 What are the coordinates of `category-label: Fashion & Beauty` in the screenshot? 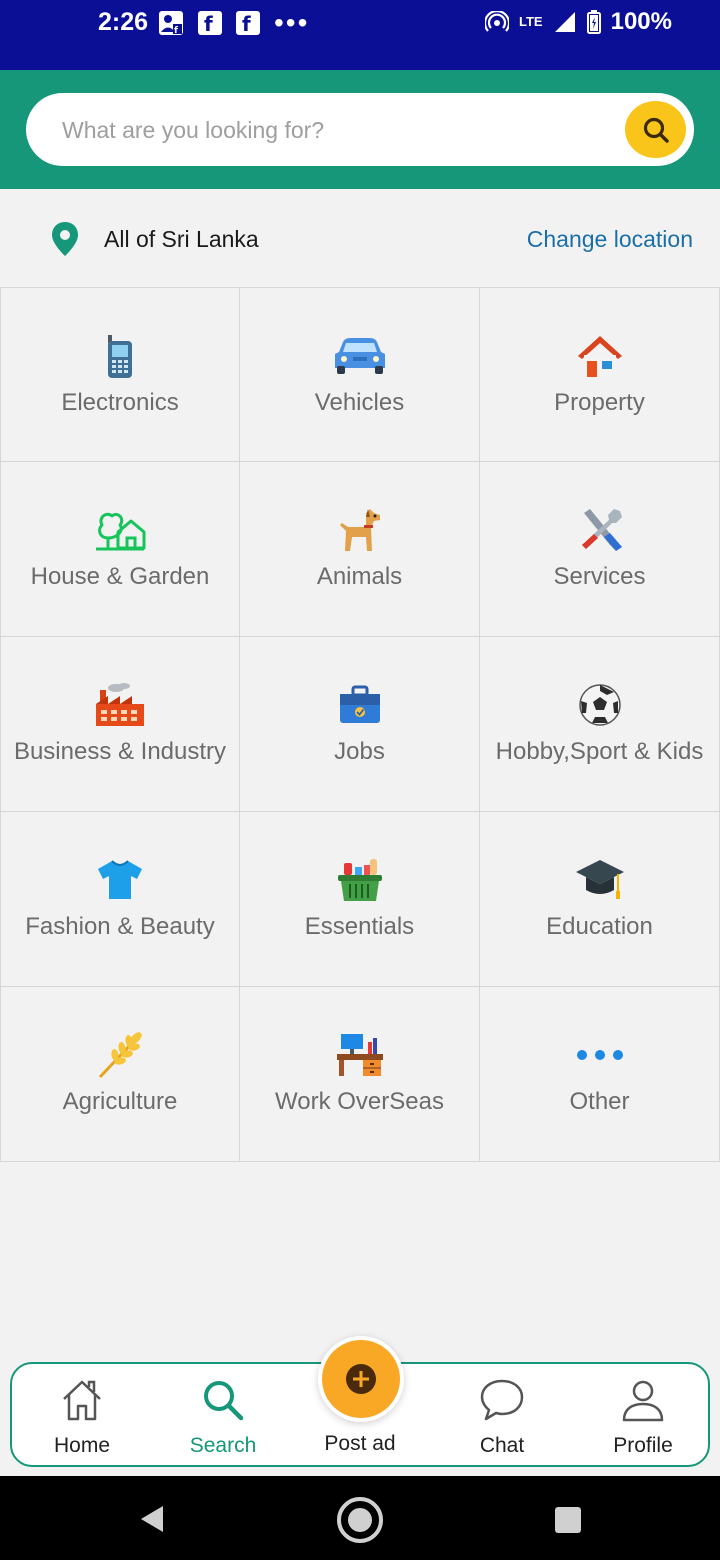 It's located at (120, 926).